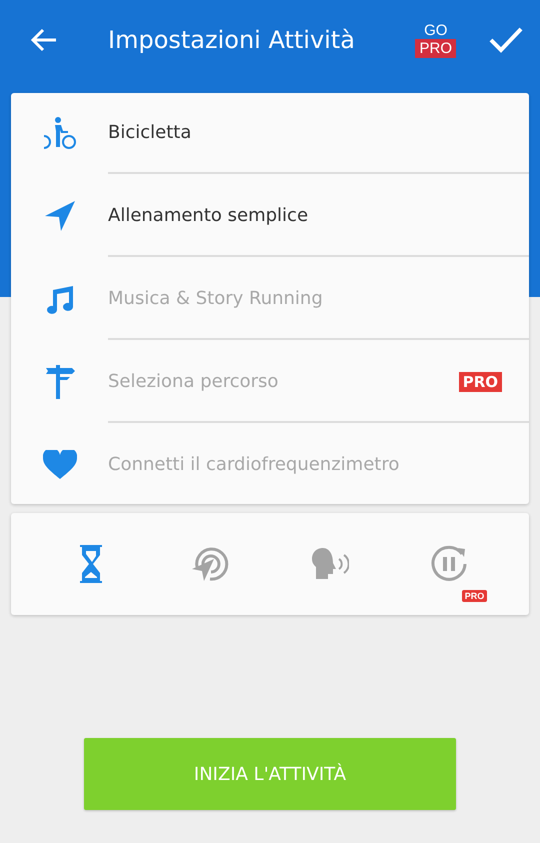 The height and width of the screenshot is (843, 540). Describe the element at coordinates (44, 40) in the screenshot. I see `back-arrow-icon` at that location.